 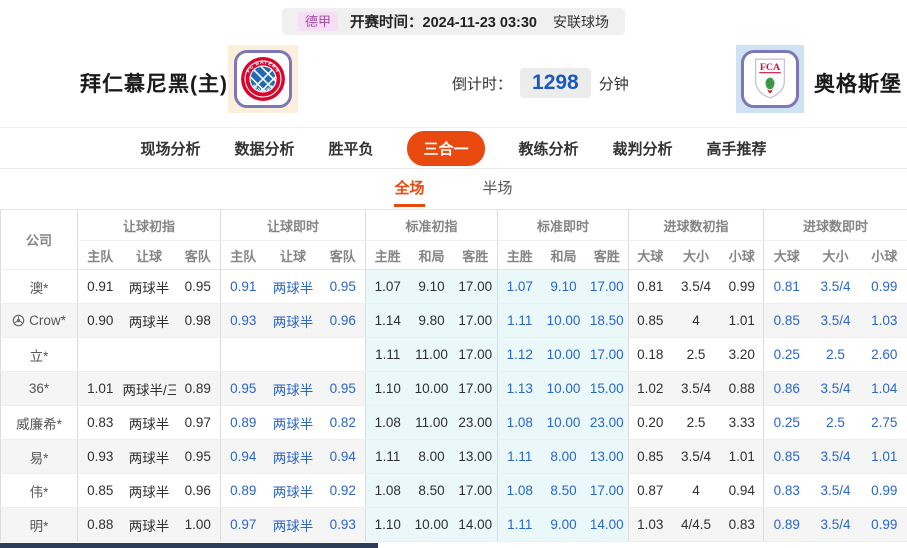 I want to click on odds-cell-standard-live: 9.00, so click(x=563, y=524).